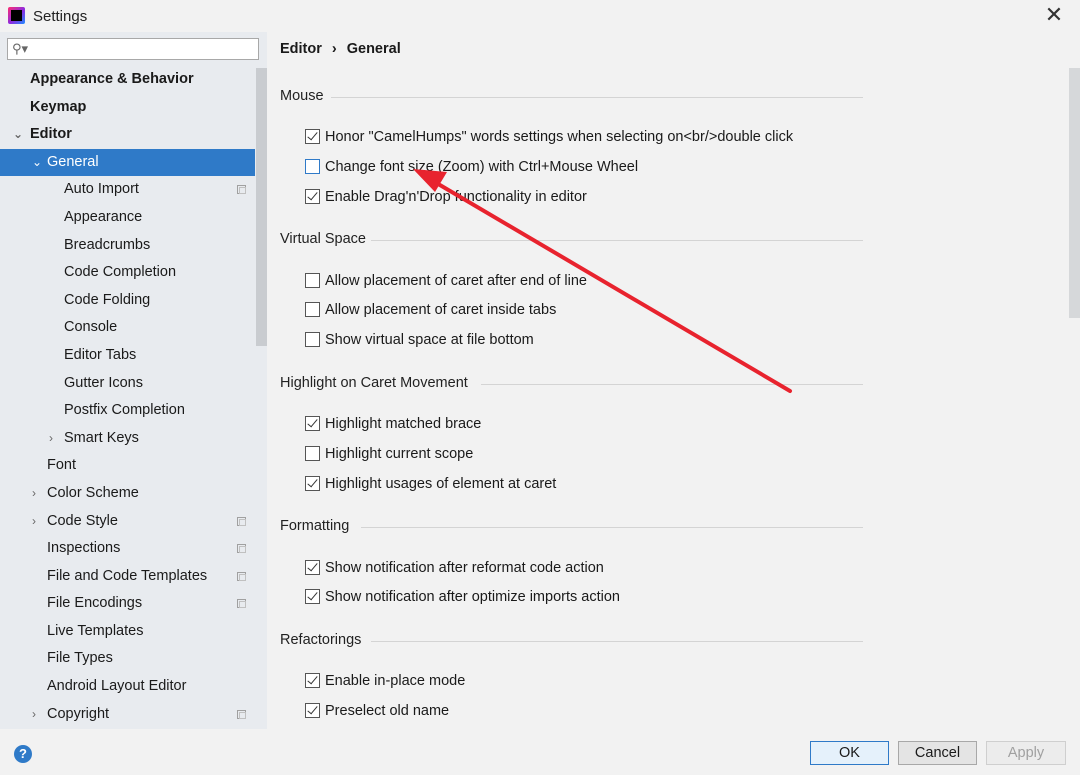  What do you see at coordinates (127, 466) in the screenshot?
I see `tree-item-font: Font` at bounding box center [127, 466].